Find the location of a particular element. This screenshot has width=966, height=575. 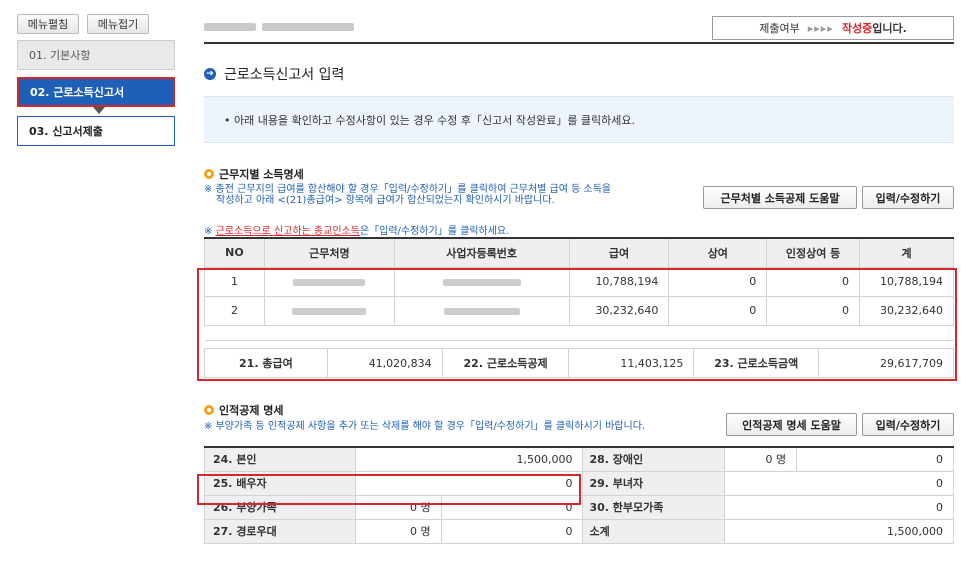

sidebar-item-income-report: 02. 근로소득신고서 is located at coordinates (96, 95).